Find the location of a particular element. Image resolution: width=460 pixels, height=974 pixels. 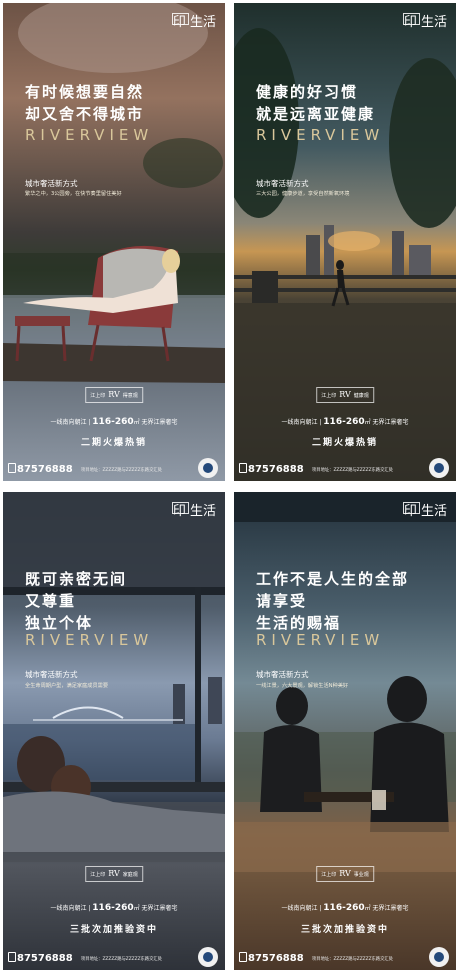

headline-line: 有时候想要自然 is located at coordinates (85, 92).